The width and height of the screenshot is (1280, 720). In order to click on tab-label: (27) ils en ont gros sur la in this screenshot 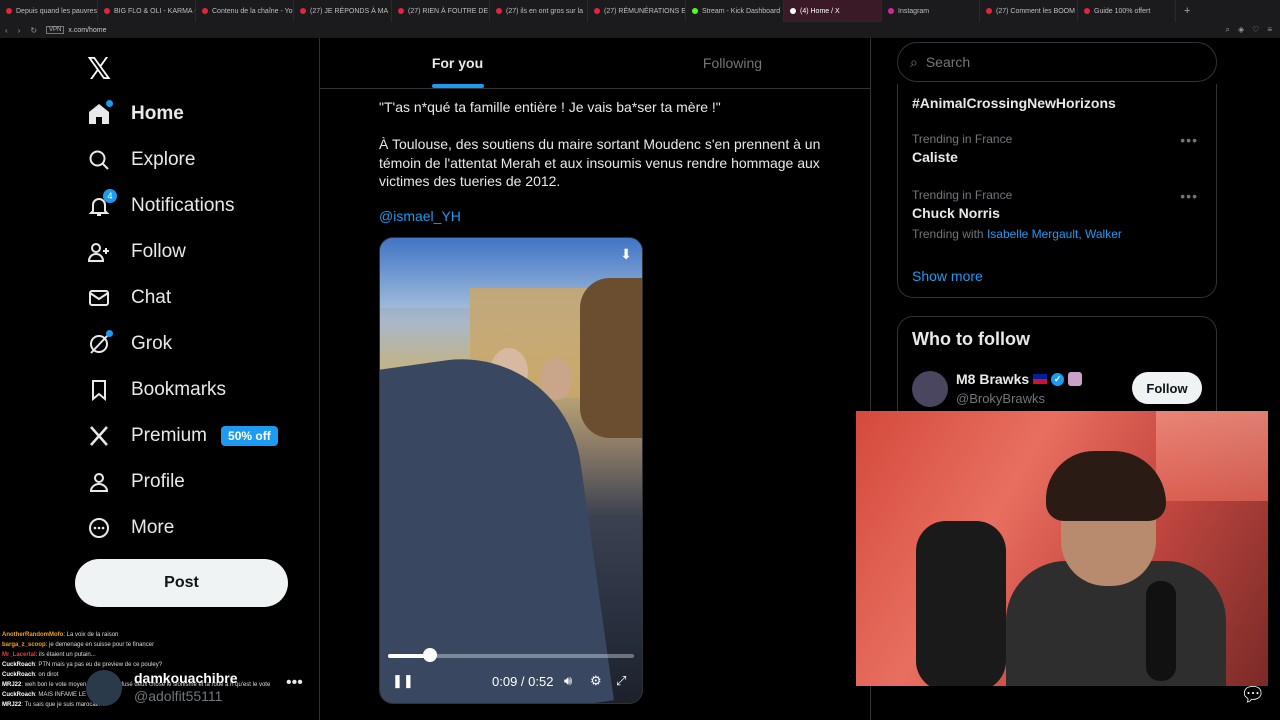, I will do `click(545, 11)`.